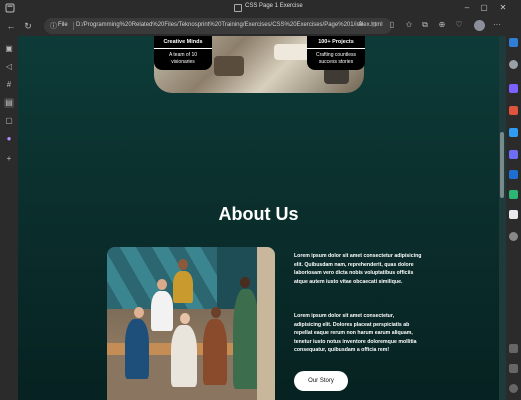  I want to click on close-icon: ✕, so click(503, 8).